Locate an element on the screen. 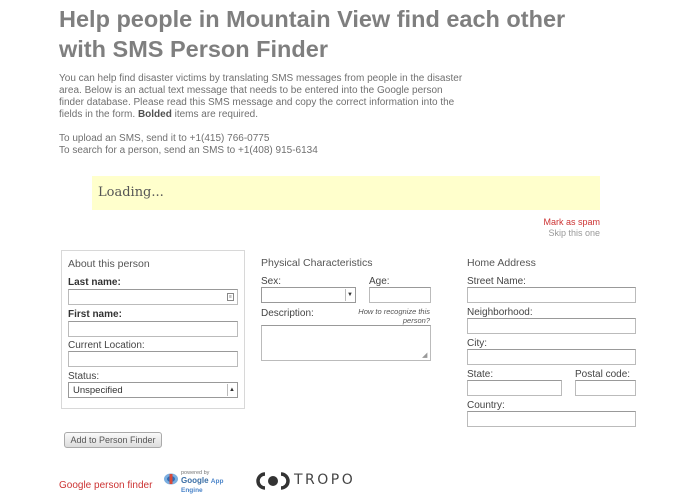  intro-tail: items are required. is located at coordinates (214, 114).